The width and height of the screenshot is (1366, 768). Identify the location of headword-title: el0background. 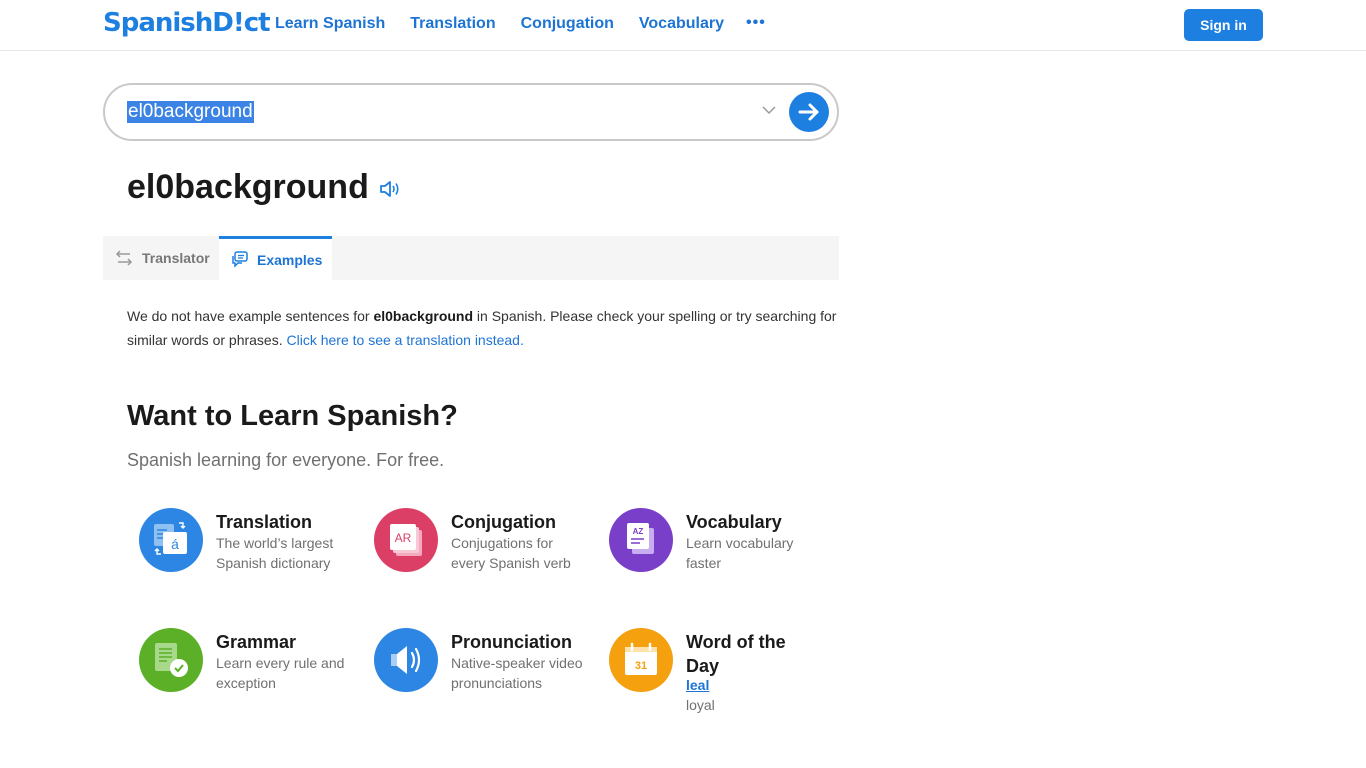
(248, 187).